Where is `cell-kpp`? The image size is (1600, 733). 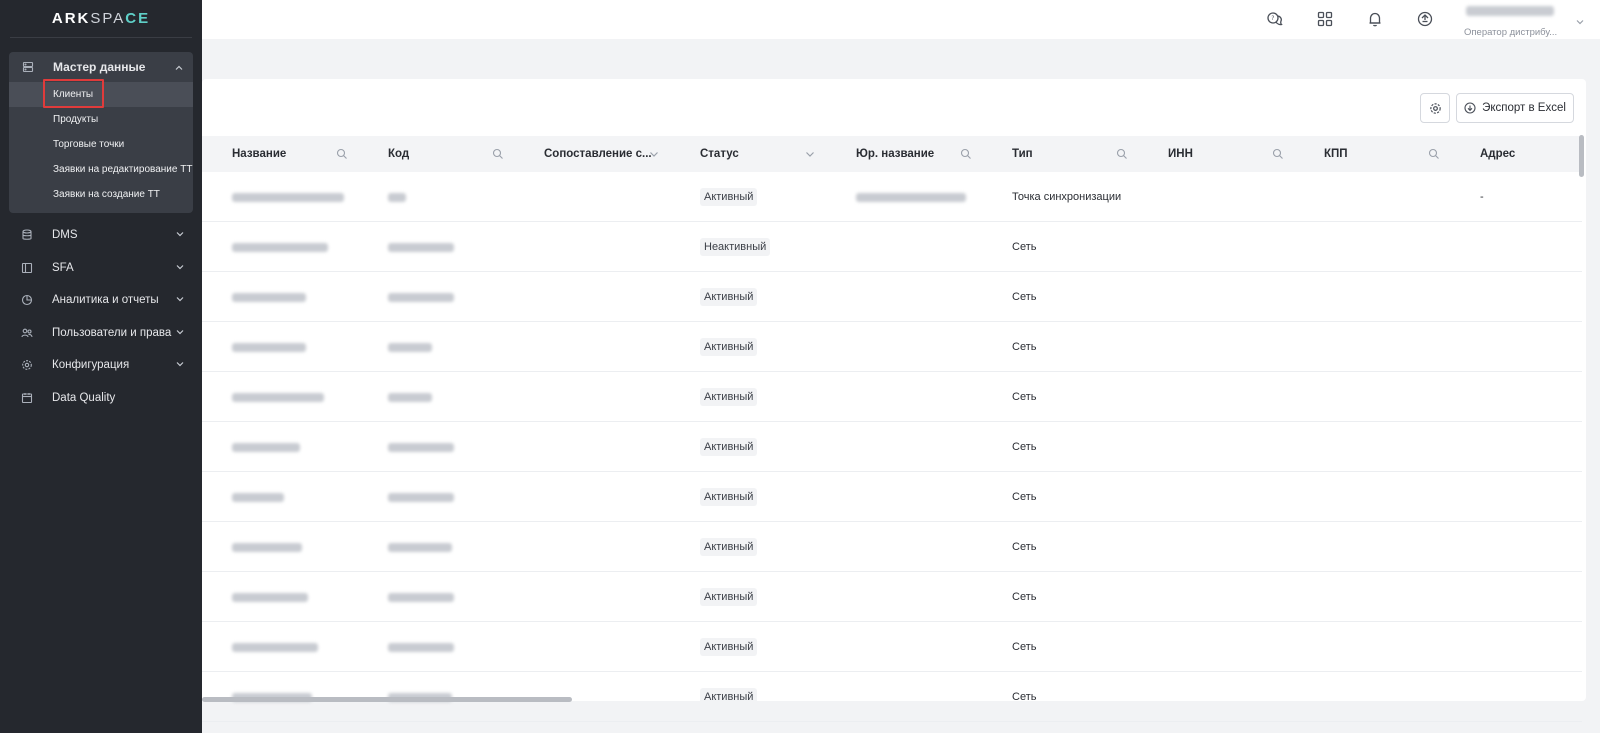
cell-kpp is located at coordinates (1372, 597).